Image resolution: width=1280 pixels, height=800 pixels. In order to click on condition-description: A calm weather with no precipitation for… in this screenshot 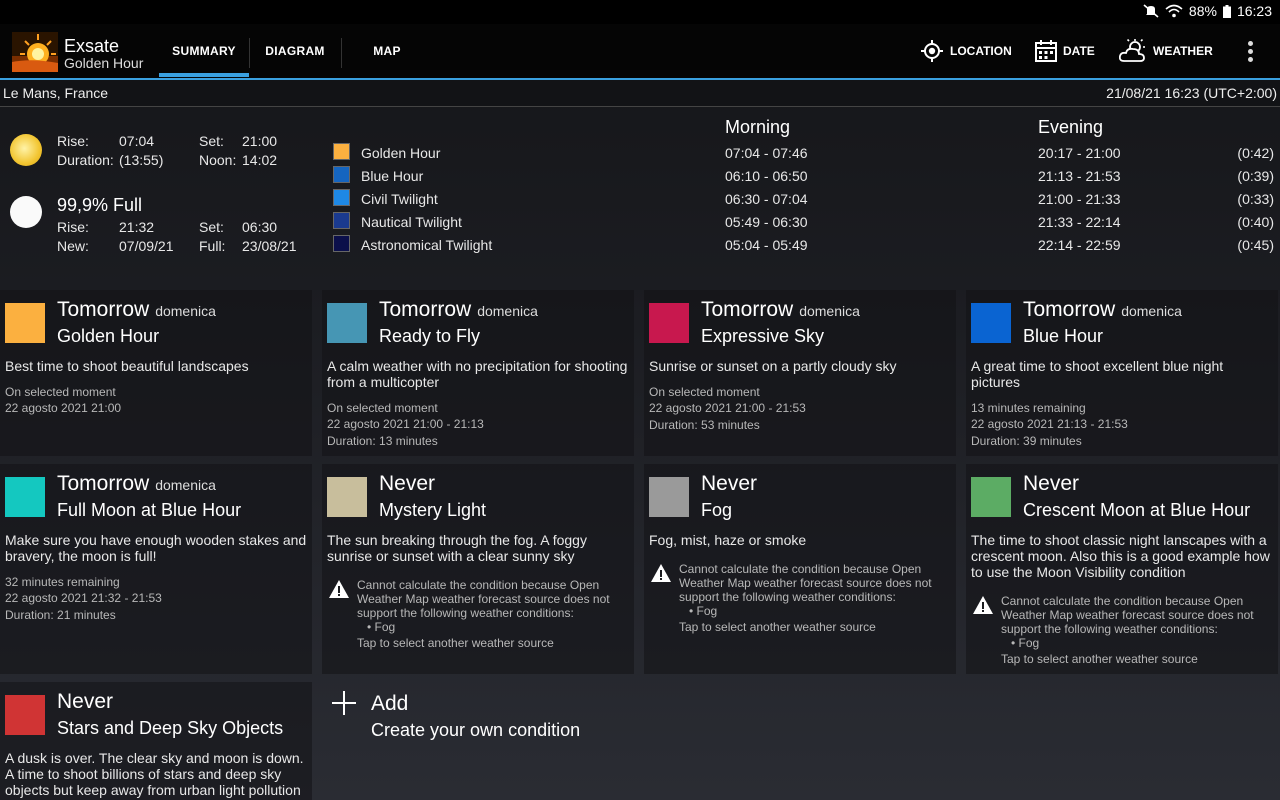, I will do `click(477, 374)`.